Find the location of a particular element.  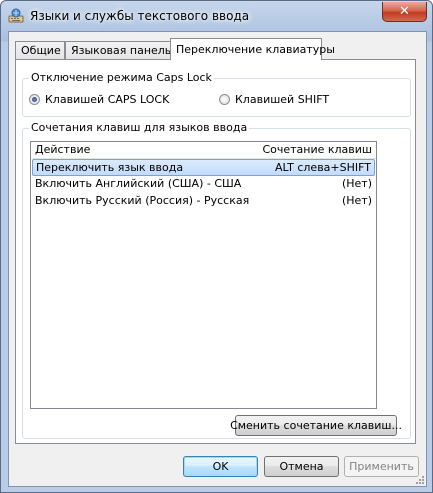

column-header-action: Действие is located at coordinates (63, 149).